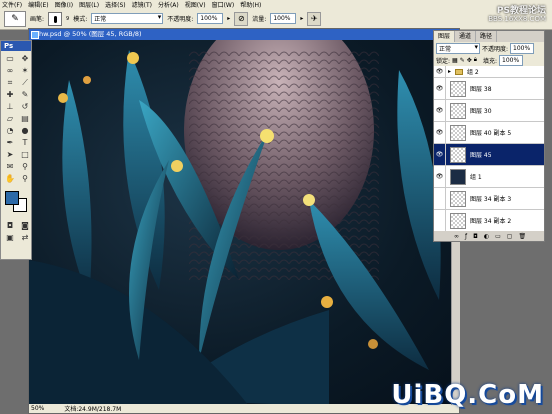 This screenshot has width=552, height=414. What do you see at coordinates (522, 236) in the screenshot?
I see `delete-layer-icon: 🗑︎` at bounding box center [522, 236].